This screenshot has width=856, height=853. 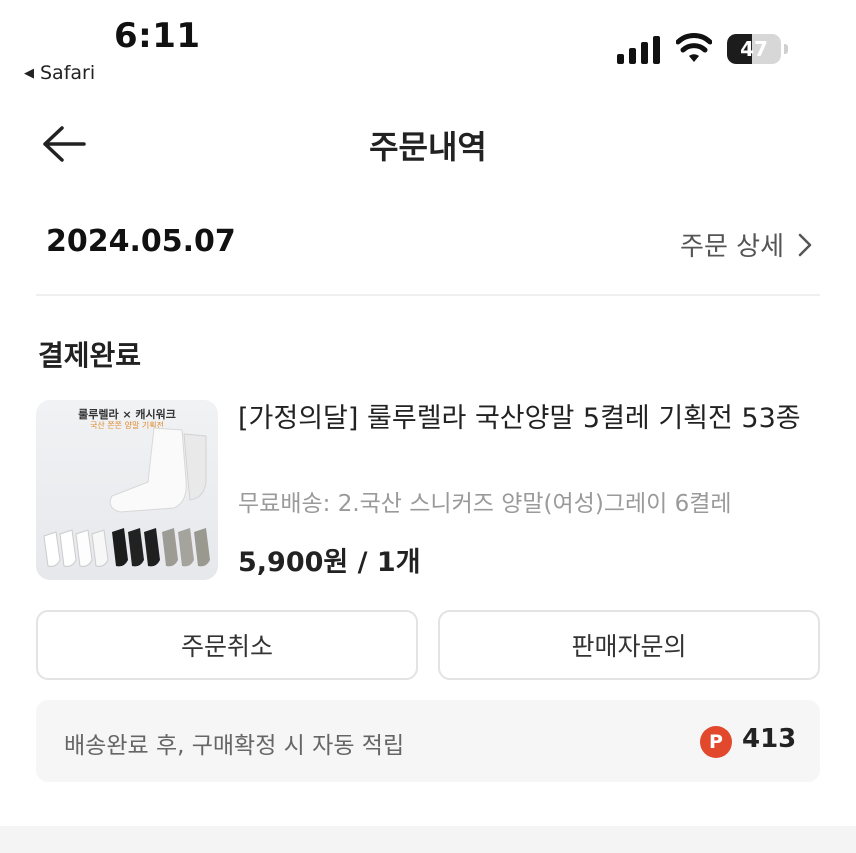 What do you see at coordinates (638, 50) in the screenshot?
I see `cellular-signal-icon` at bounding box center [638, 50].